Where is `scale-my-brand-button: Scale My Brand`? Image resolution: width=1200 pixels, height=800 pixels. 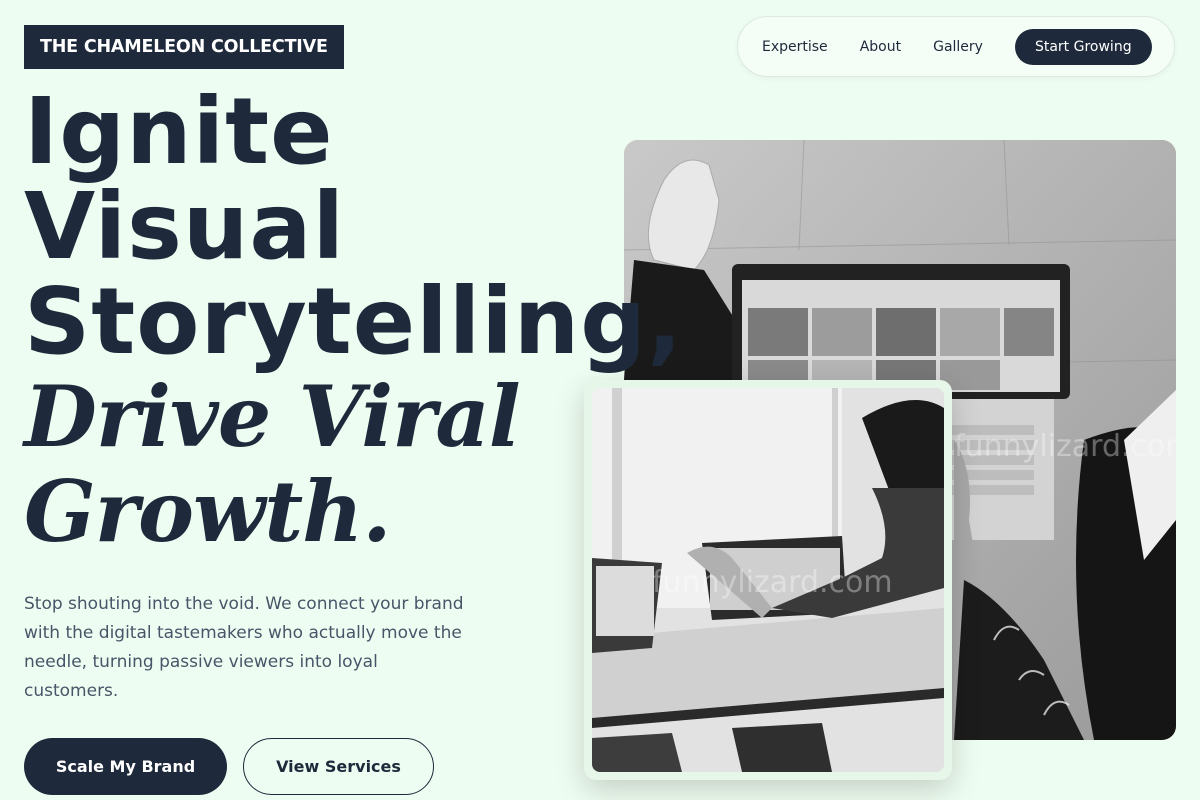 scale-my-brand-button: Scale My Brand is located at coordinates (125, 766).